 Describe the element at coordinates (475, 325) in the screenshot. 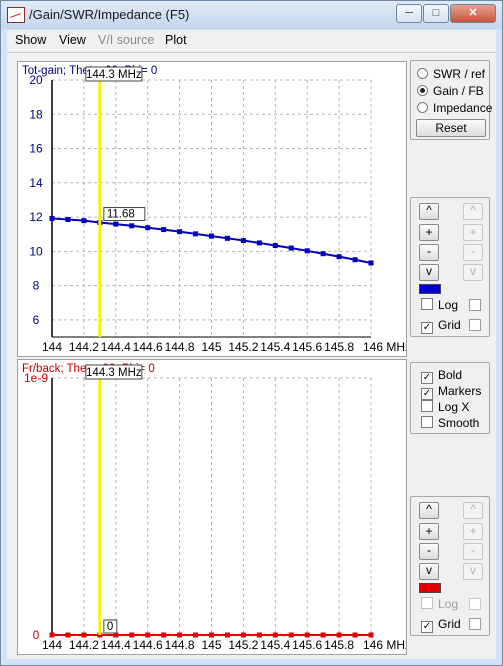

I see `gain-grid-right-checkbox` at that location.